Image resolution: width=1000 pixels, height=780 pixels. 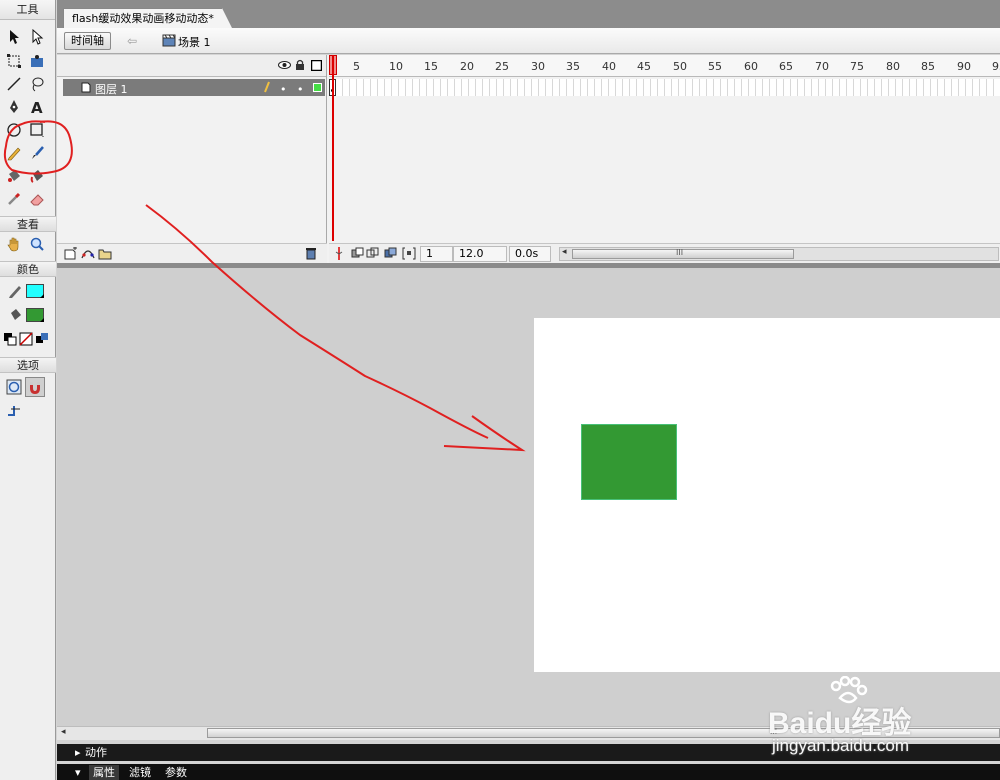 I want to click on ruler-number: 30, so click(x=538, y=66).